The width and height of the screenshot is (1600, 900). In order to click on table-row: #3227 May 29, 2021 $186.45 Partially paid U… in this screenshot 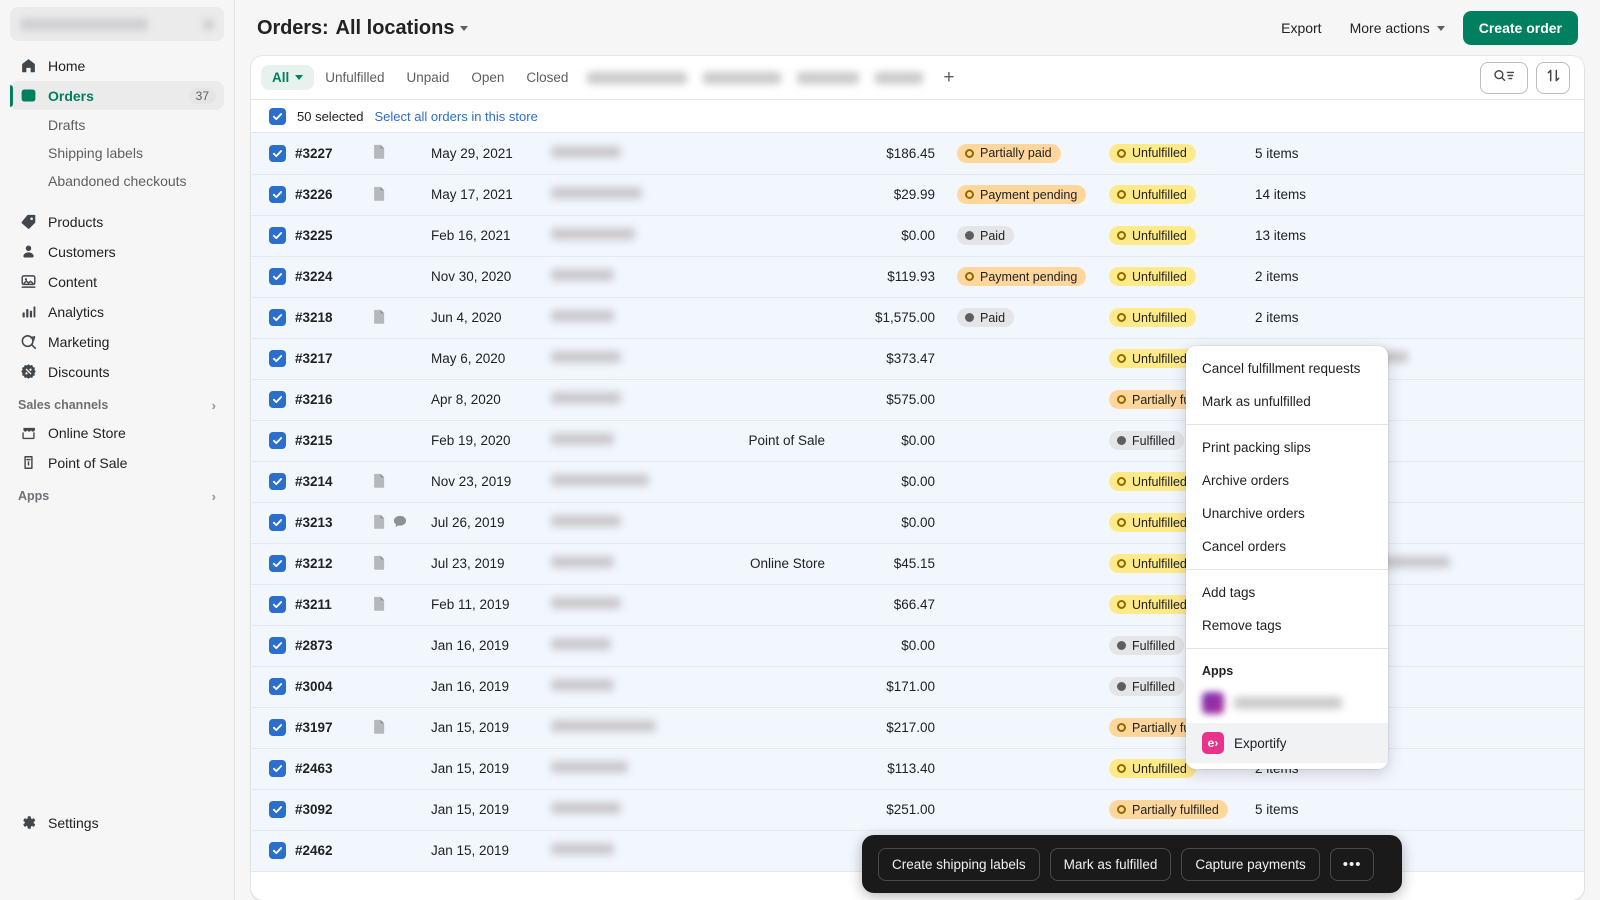, I will do `click(917, 154)`.